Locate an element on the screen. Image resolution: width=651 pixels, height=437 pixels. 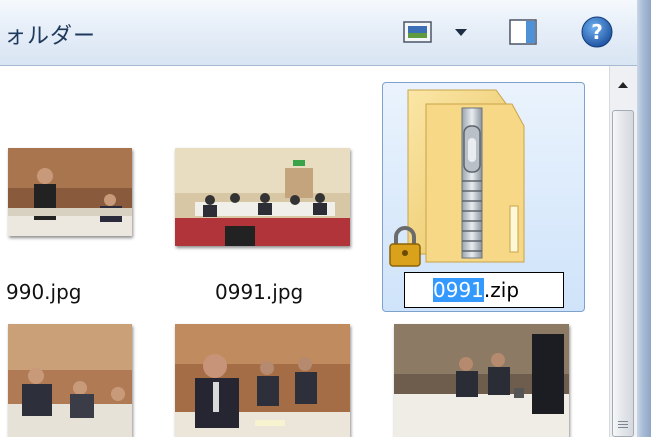
preview-pane-icon is located at coordinates (523, 32).